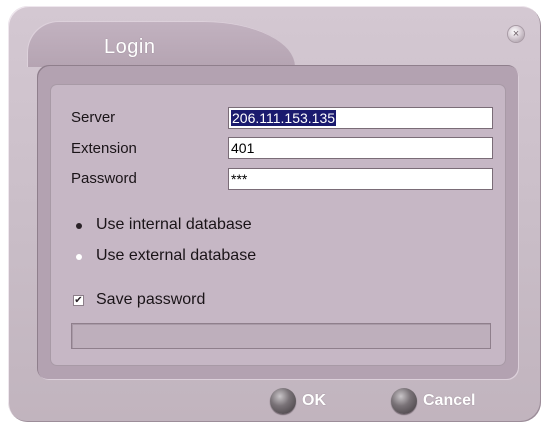  I want to click on dialog-title: Login, so click(130, 47).